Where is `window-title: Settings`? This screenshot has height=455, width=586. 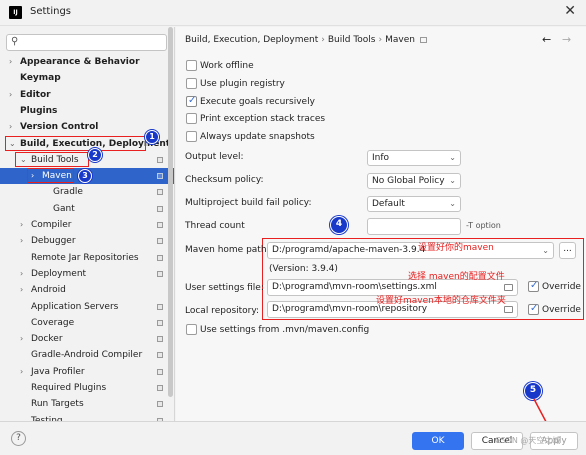
window-title: Settings is located at coordinates (51, 11).